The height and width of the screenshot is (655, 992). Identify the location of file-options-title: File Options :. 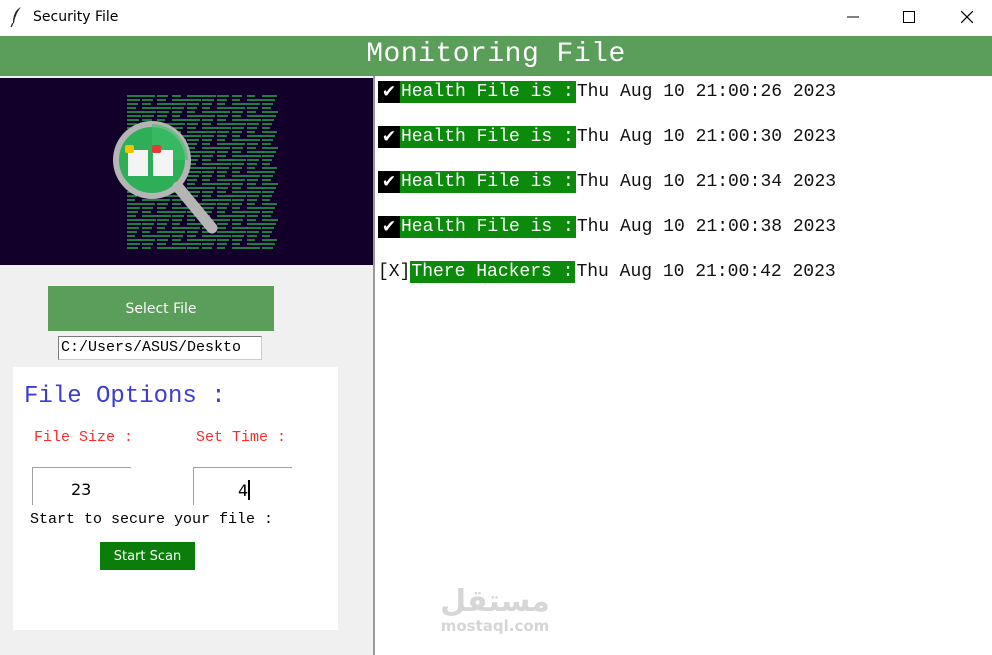
(125, 396).